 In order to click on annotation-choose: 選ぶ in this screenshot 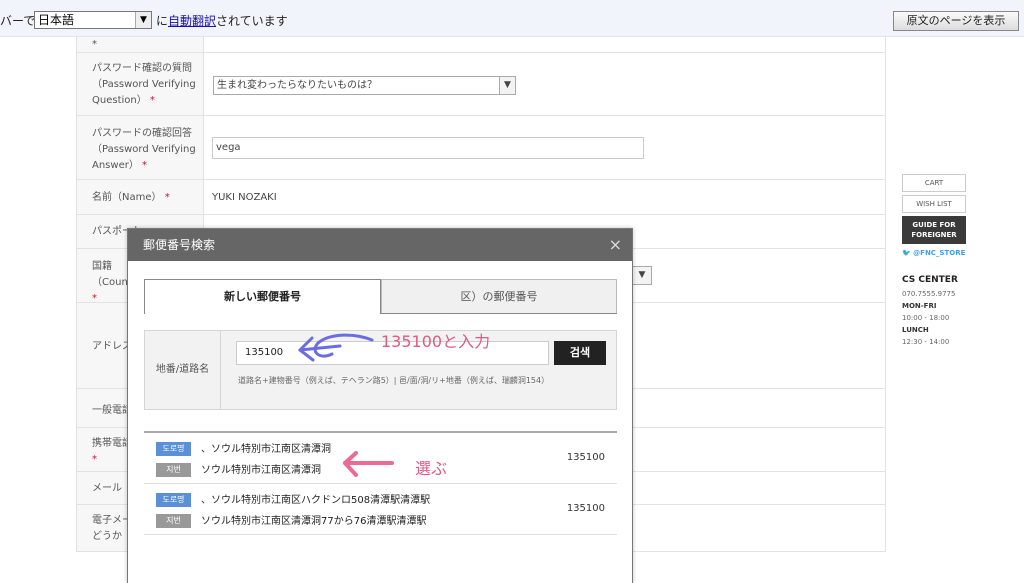, I will do `click(431, 468)`.